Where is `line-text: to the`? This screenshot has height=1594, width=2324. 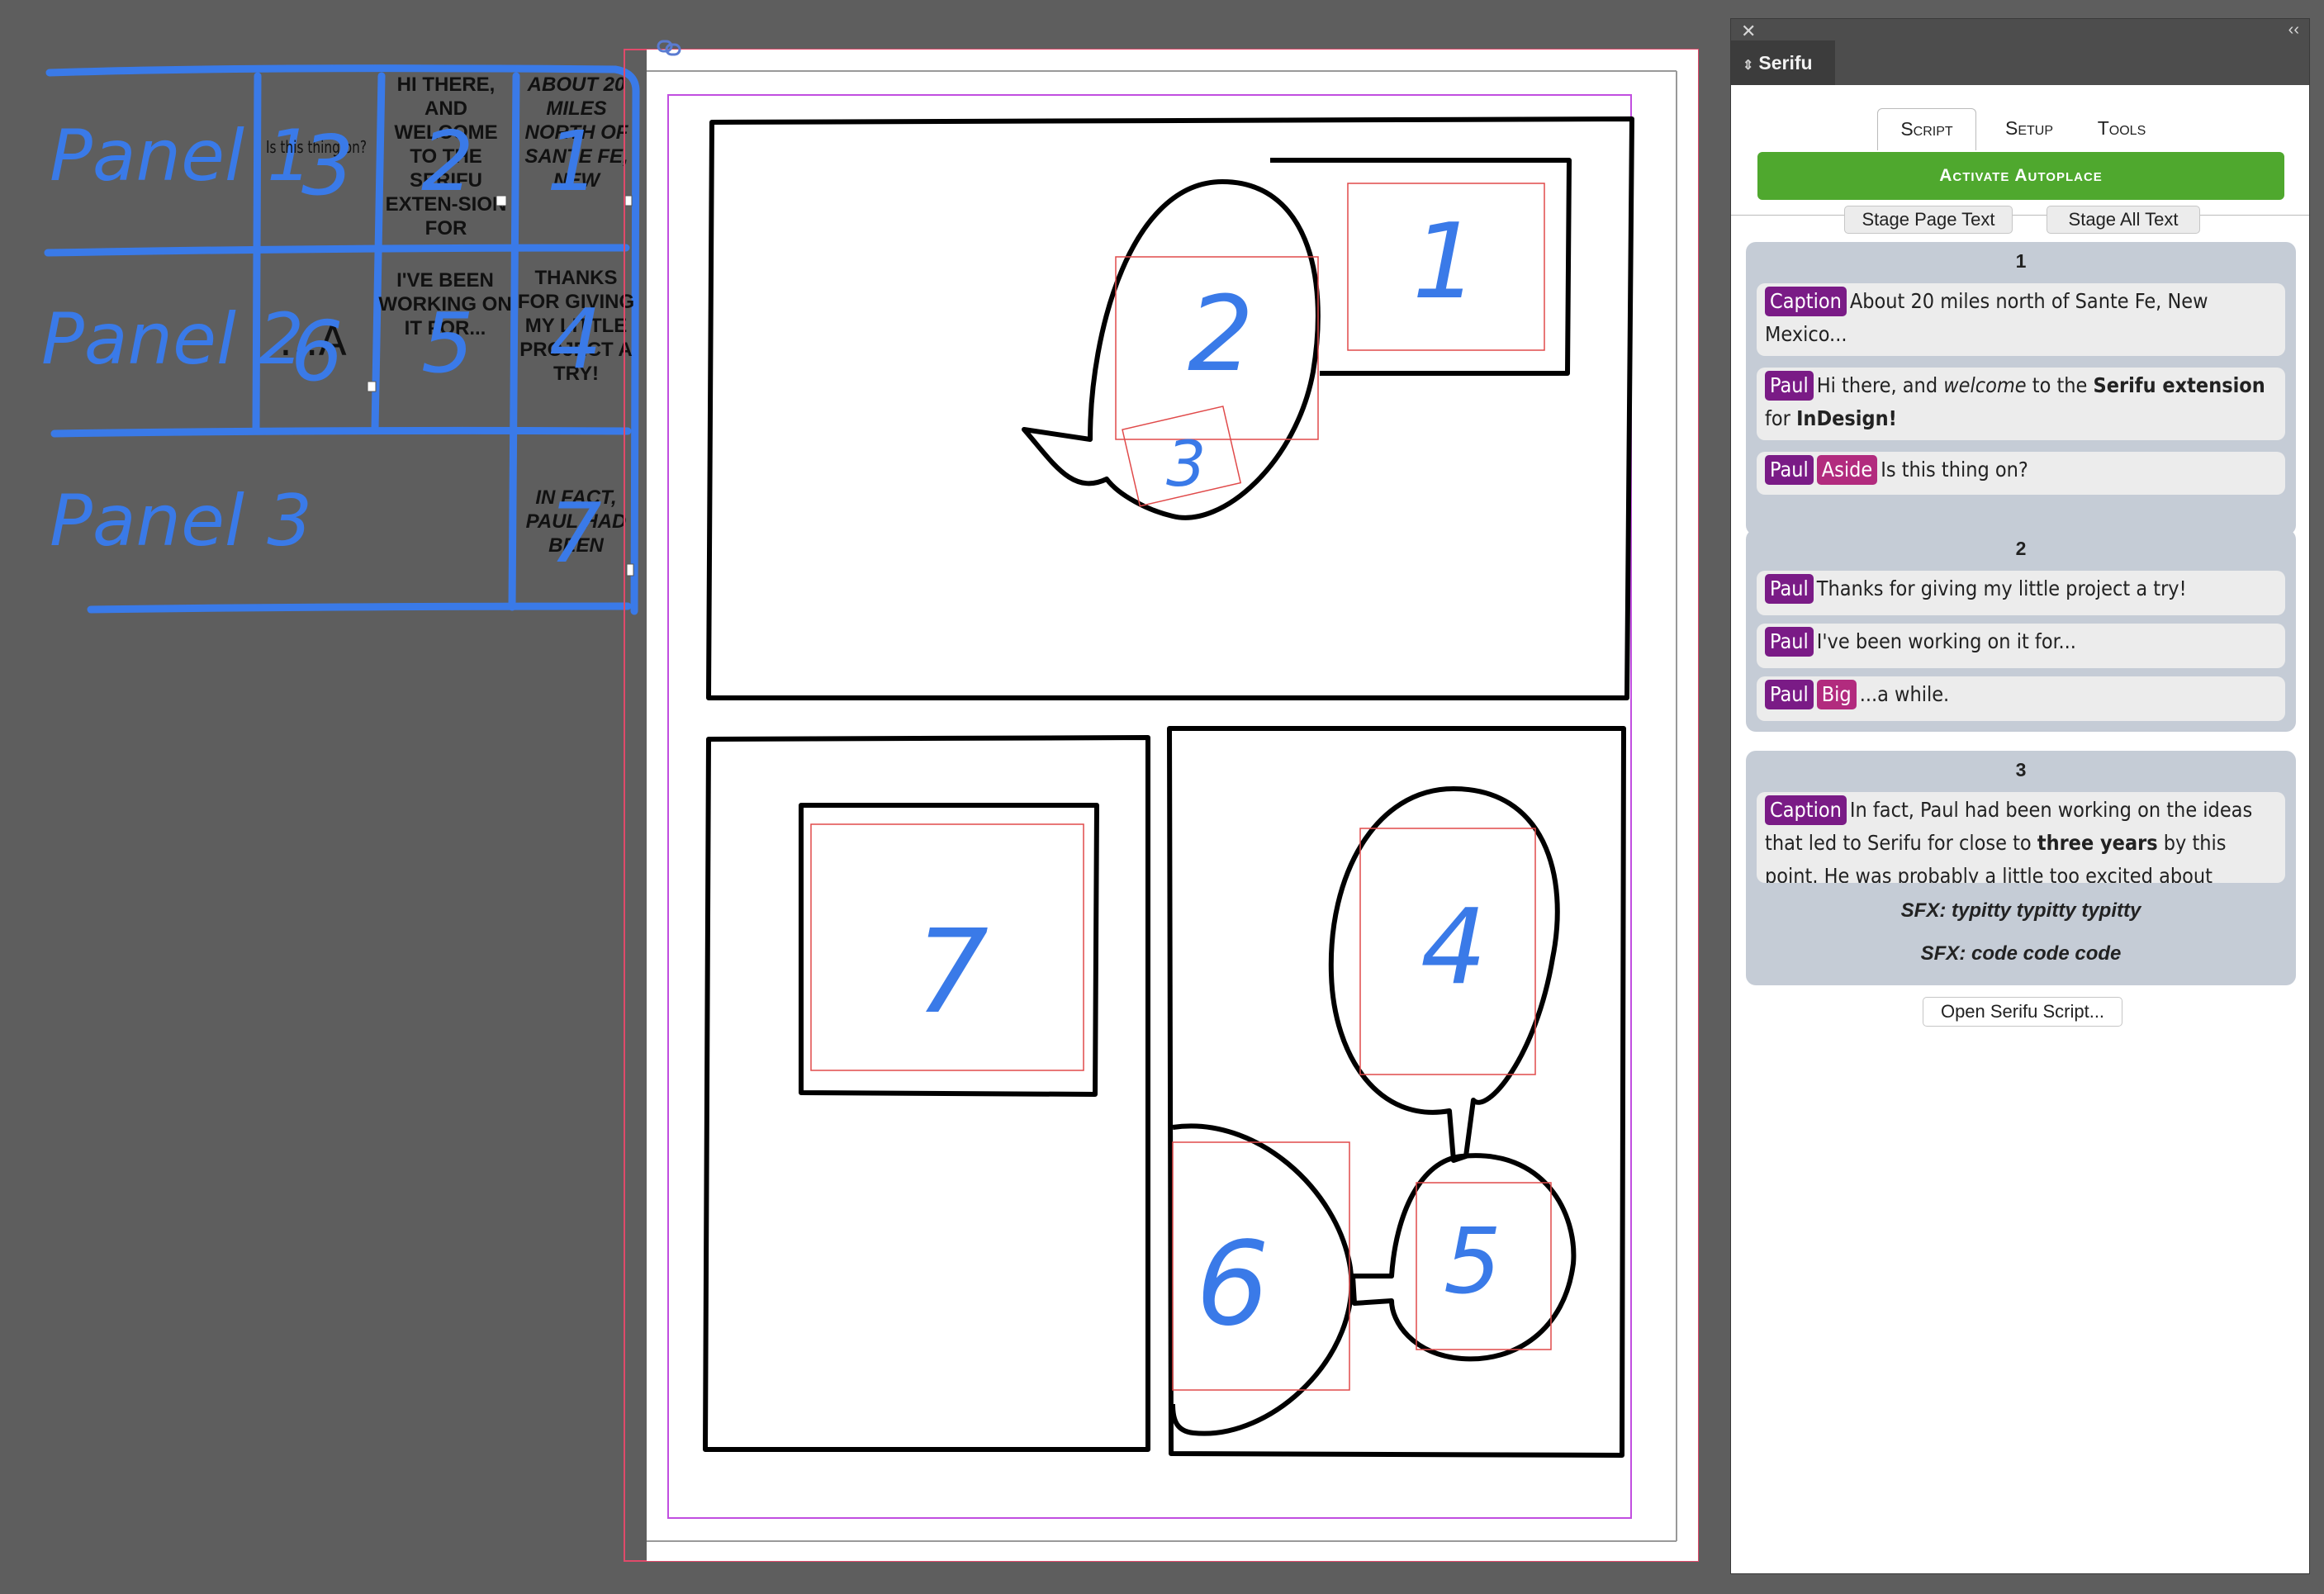
line-text: to the is located at coordinates (2060, 385).